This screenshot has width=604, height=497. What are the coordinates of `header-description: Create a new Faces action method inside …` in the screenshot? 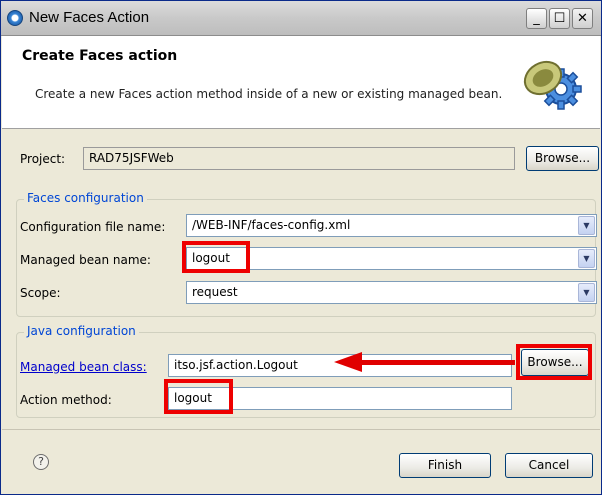 It's located at (269, 94).